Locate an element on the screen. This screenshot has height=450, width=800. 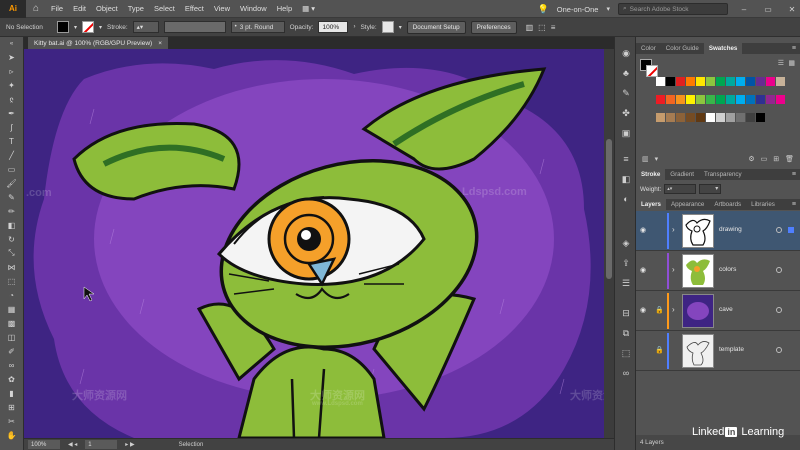
artboard-field: 1 is located at coordinates (101, 444).